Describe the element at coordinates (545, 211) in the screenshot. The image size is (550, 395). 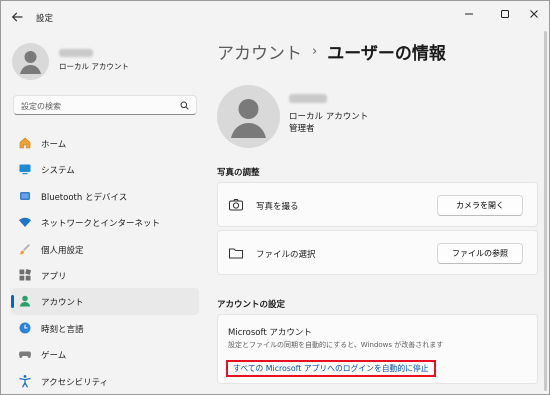
I see `scrollbar` at that location.